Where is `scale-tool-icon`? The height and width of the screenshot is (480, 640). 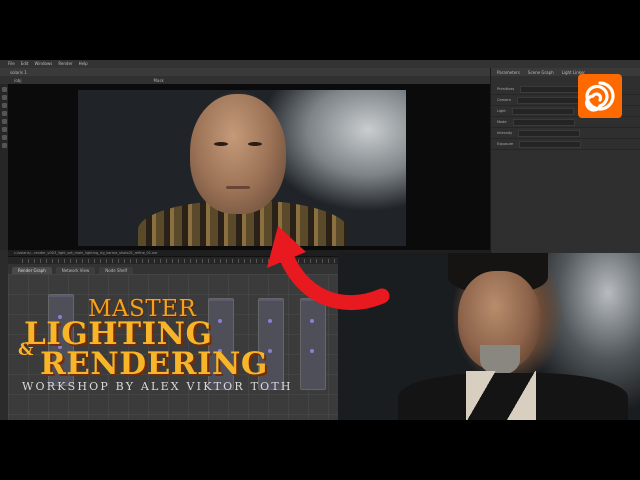 scale-tool-icon is located at coordinates (4, 113).